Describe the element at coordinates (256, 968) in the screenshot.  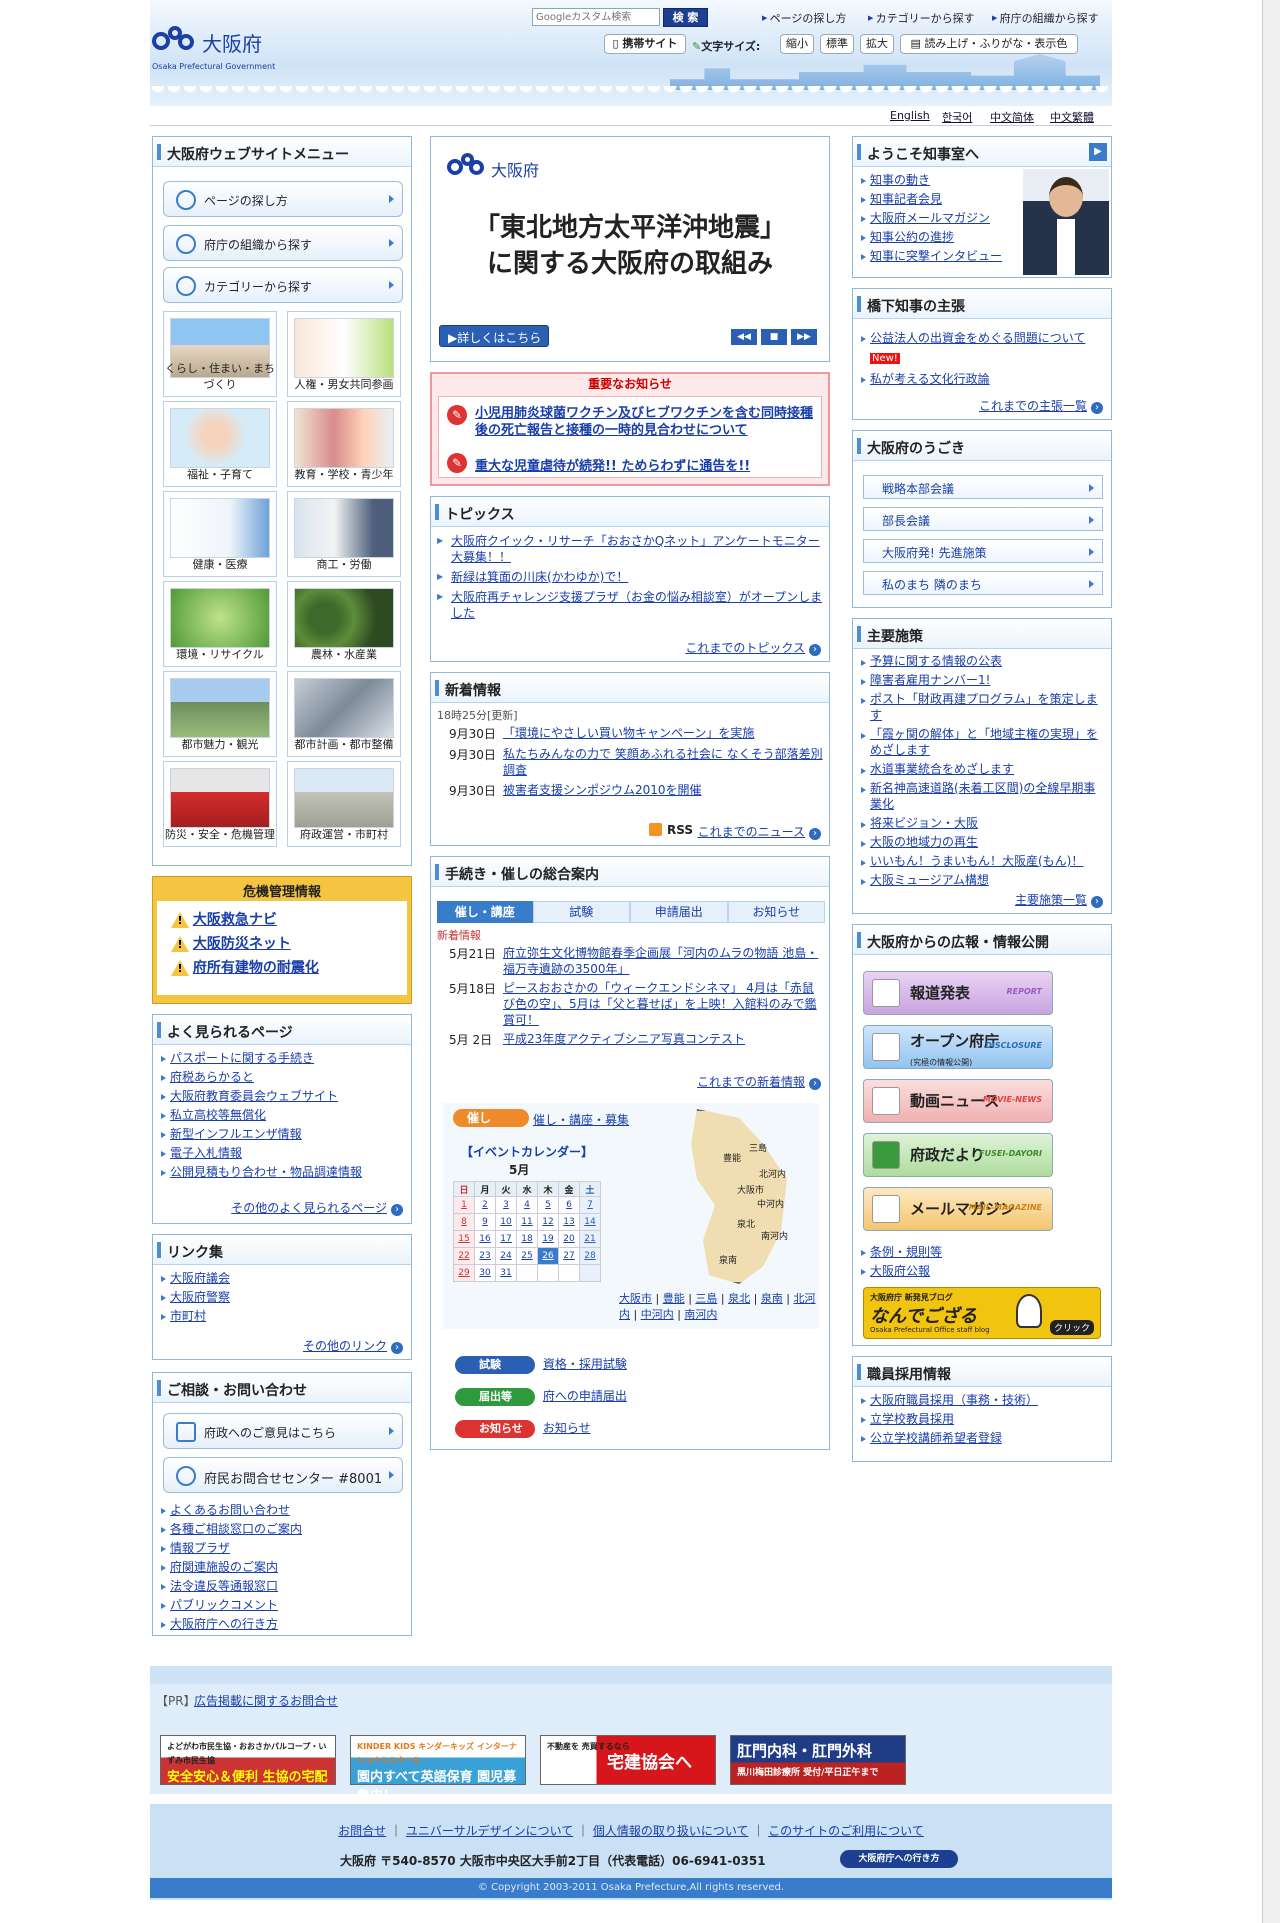
I see `crisis-link: 府所有建物の耐震化` at that location.